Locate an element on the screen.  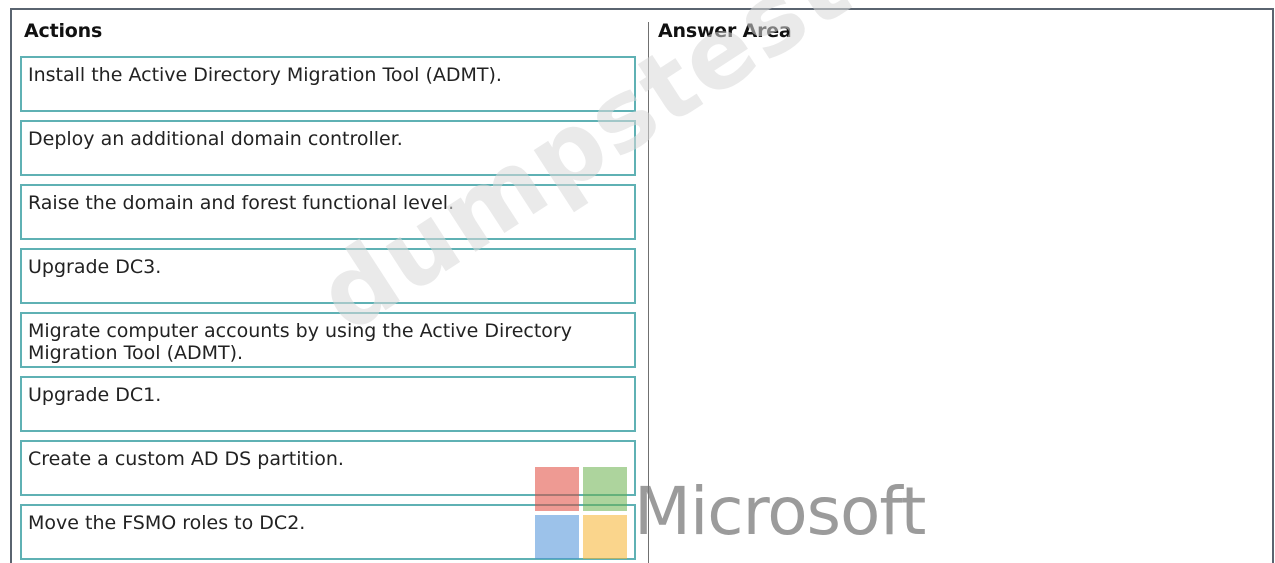
actions-heading: Actions is located at coordinates (63, 31).